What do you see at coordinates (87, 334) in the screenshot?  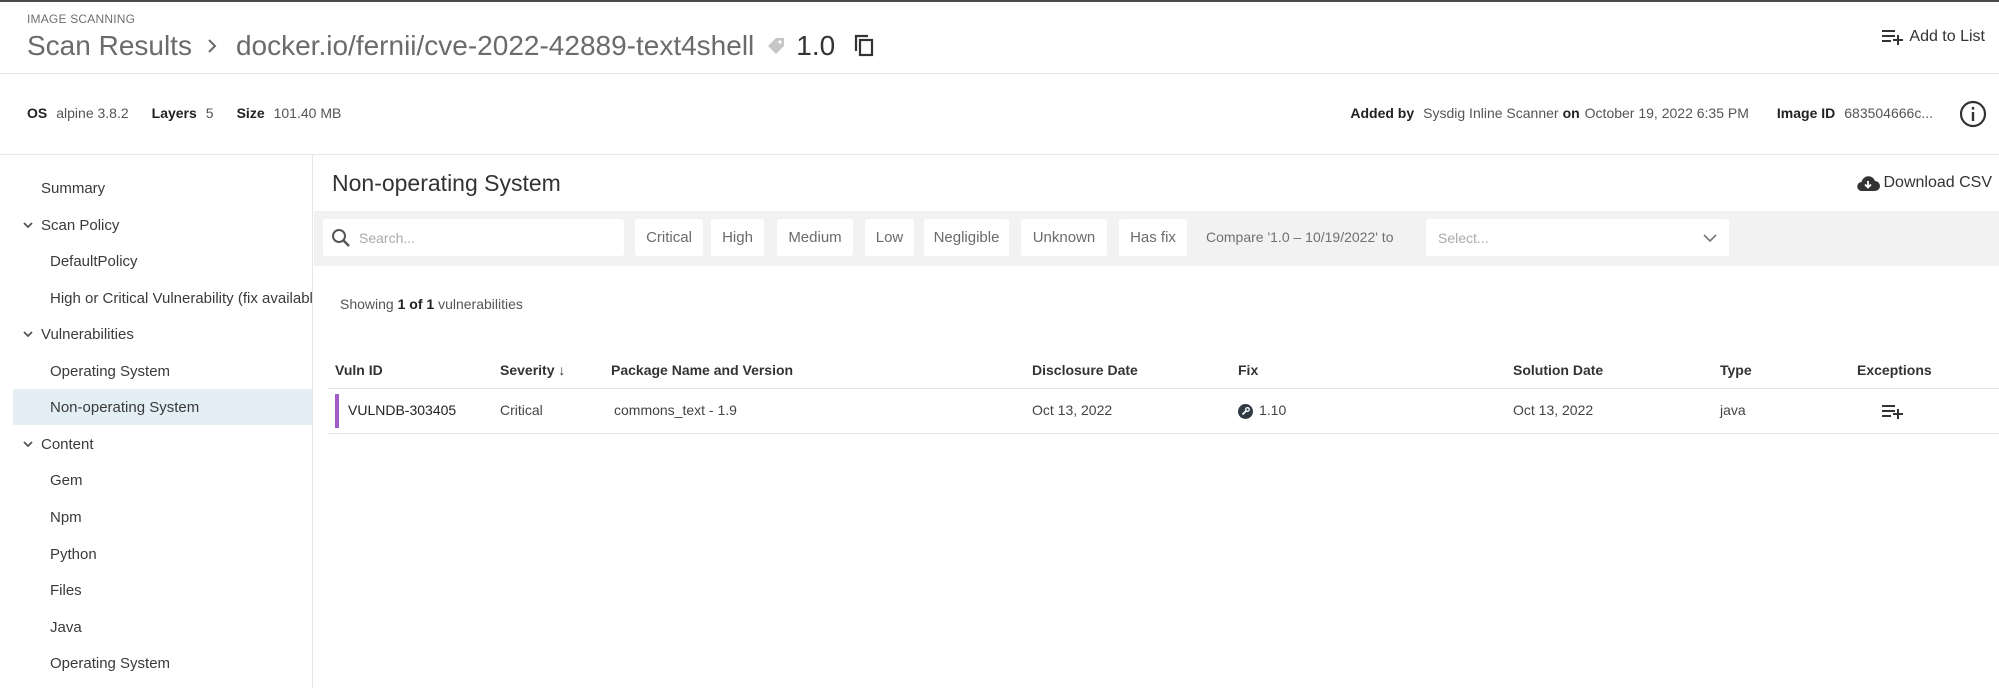 I see `sidebar-item-label: Vulnerabilities` at bounding box center [87, 334].